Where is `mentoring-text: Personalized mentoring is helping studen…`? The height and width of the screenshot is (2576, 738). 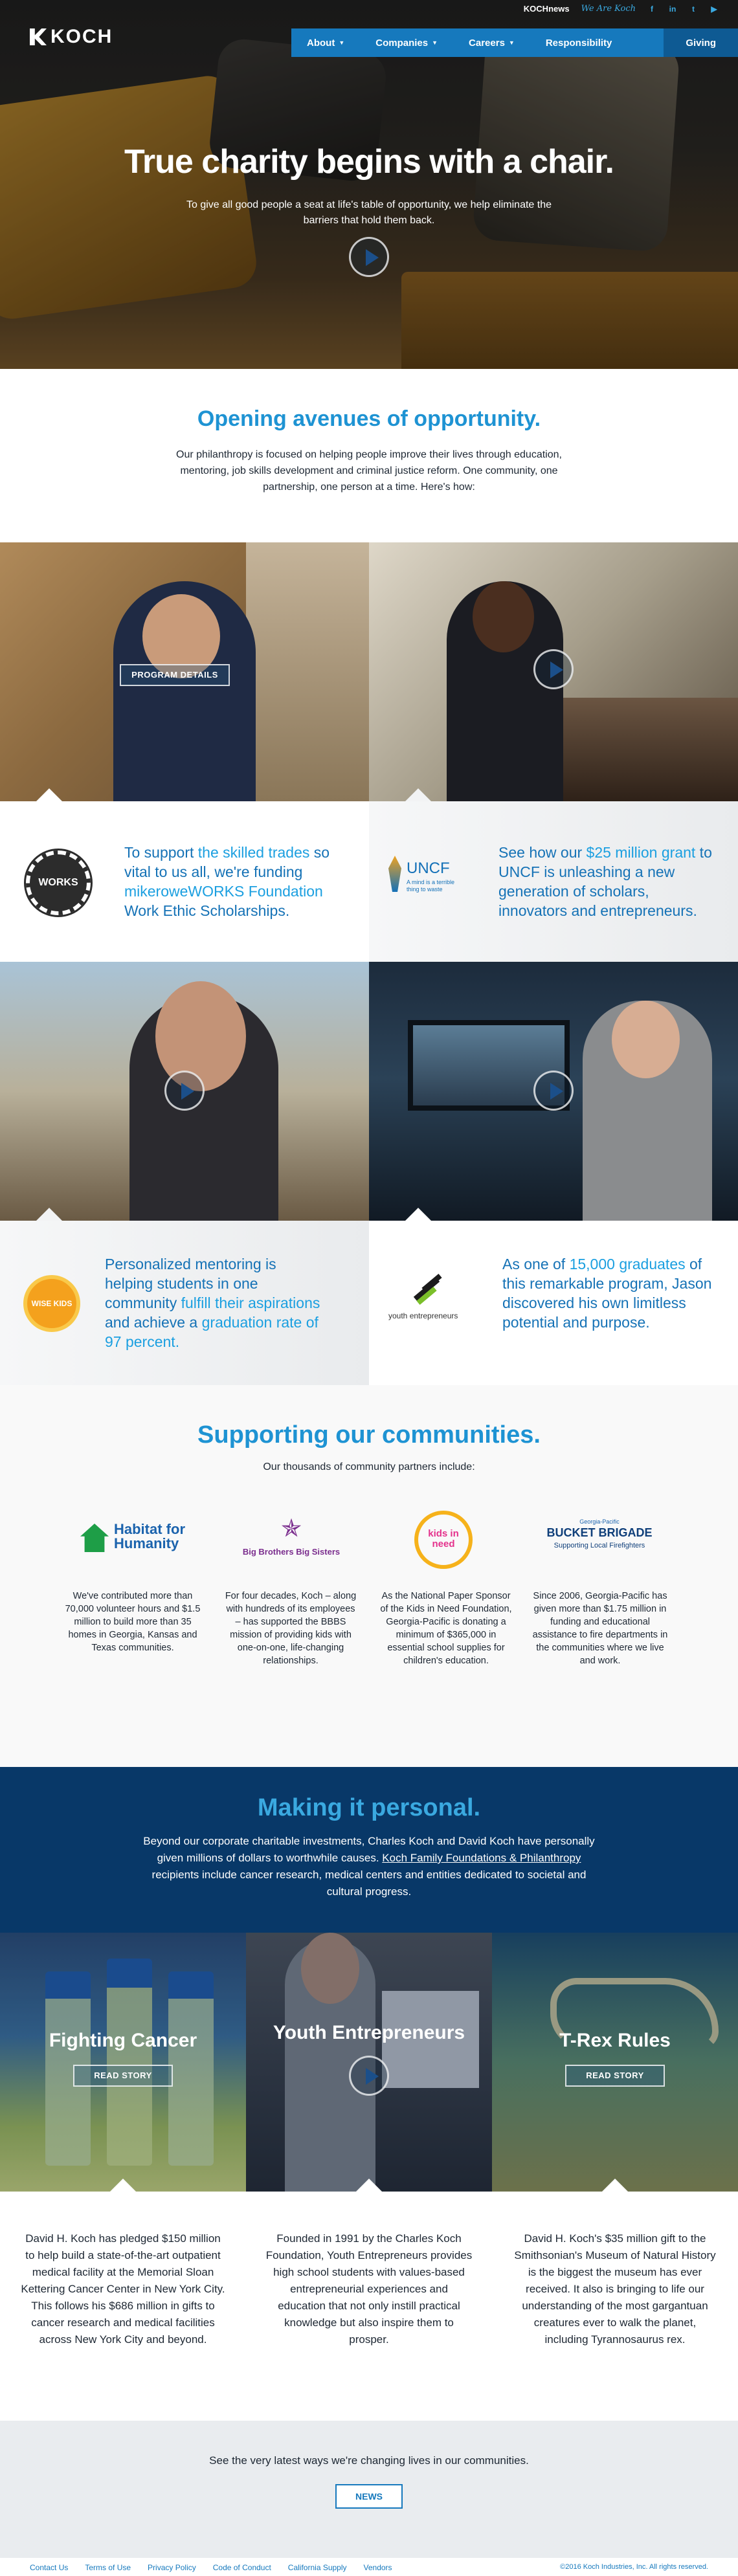 mentoring-text: Personalized mentoring is helping studen… is located at coordinates (212, 1303).